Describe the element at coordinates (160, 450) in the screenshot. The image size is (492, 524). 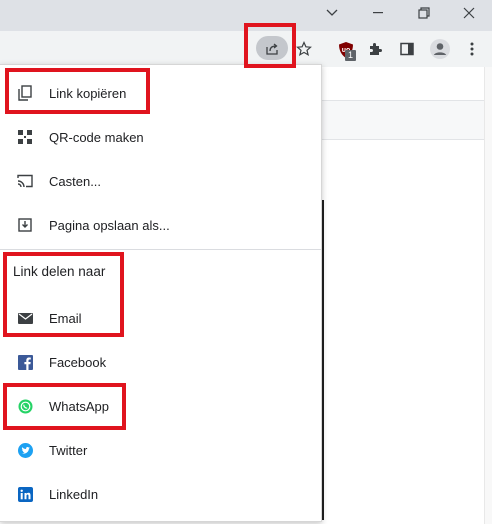
I see `share-twitter-item: Twitter` at that location.